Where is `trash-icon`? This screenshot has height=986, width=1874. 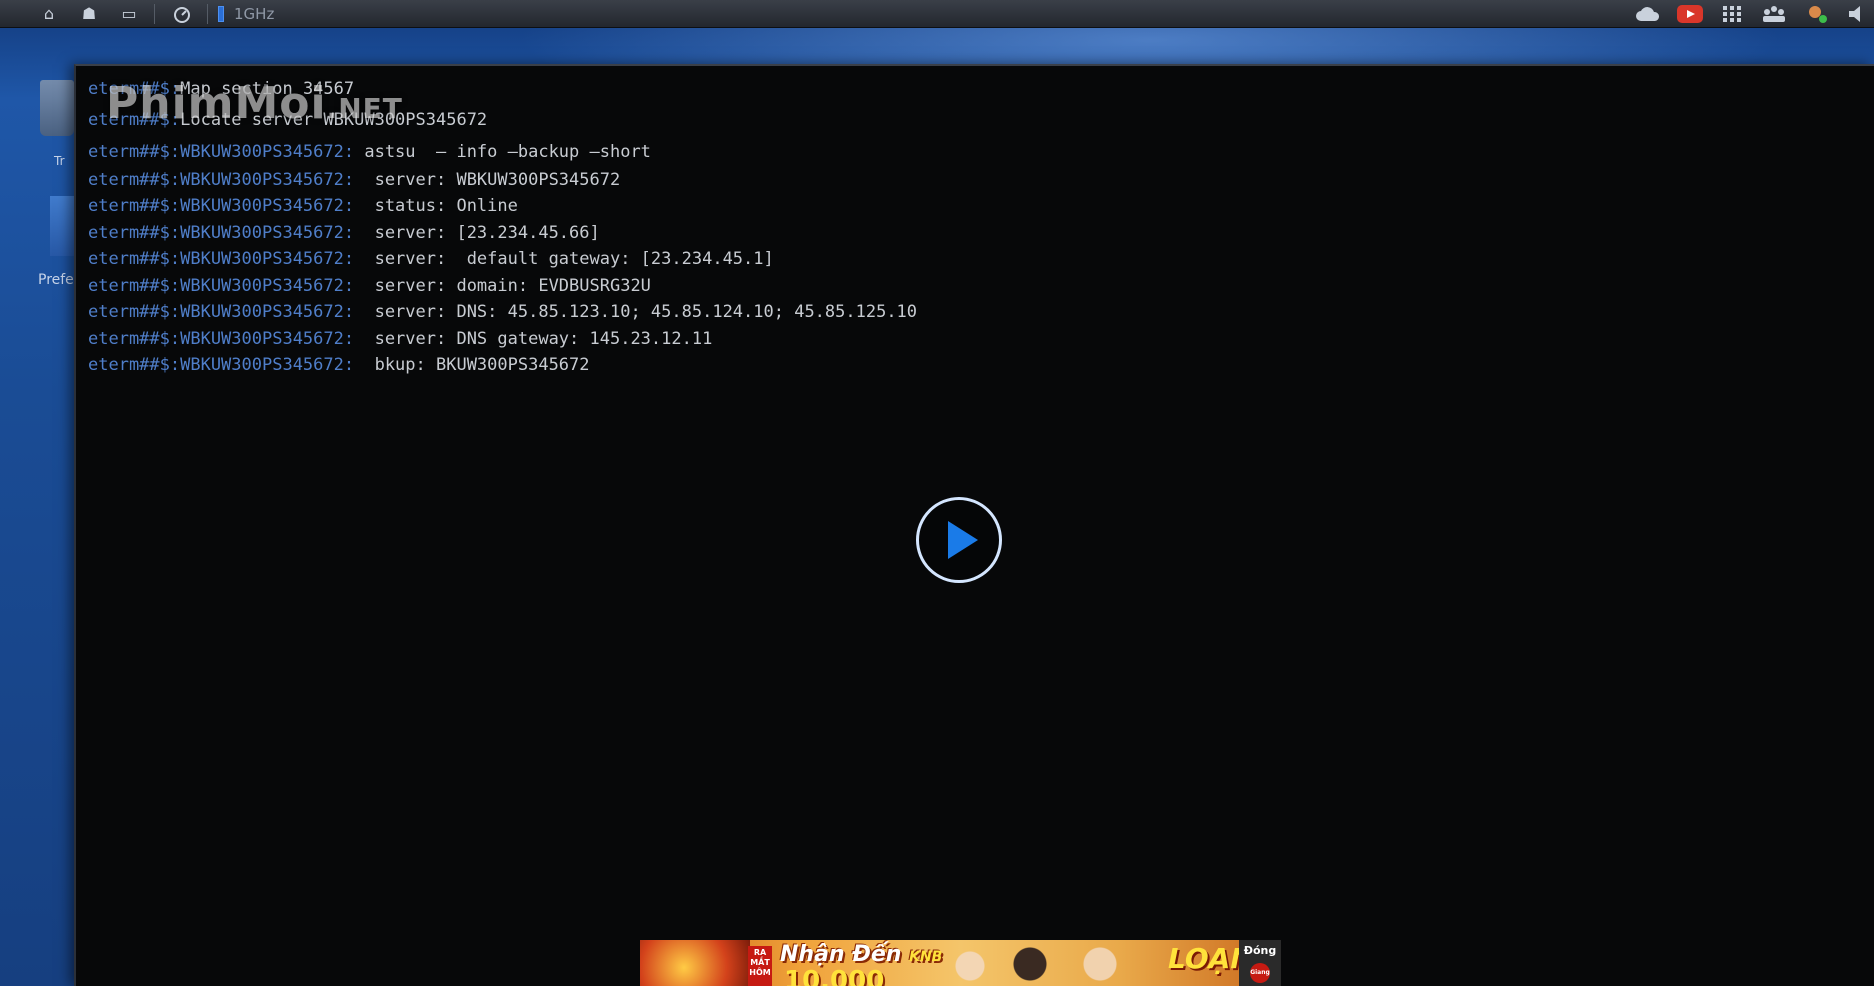 trash-icon is located at coordinates (57, 108).